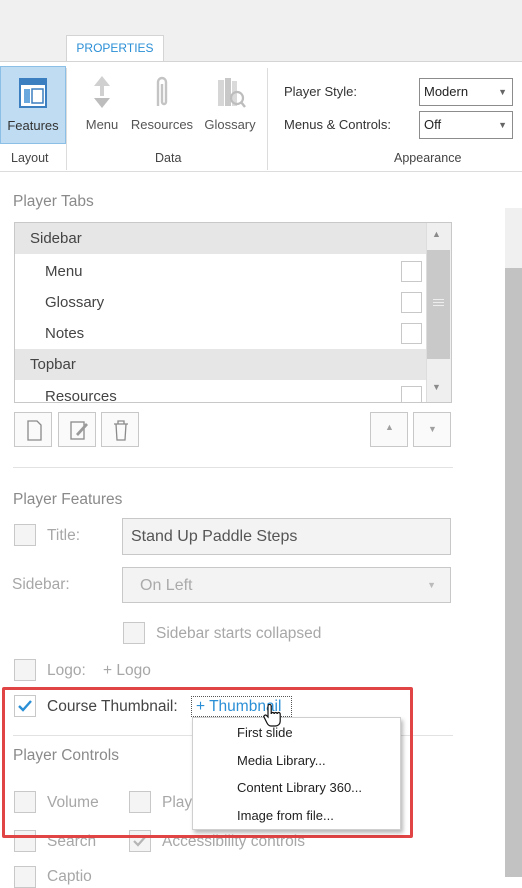  What do you see at coordinates (75, 302) in the screenshot?
I see `list-item-label: Glossary` at bounding box center [75, 302].